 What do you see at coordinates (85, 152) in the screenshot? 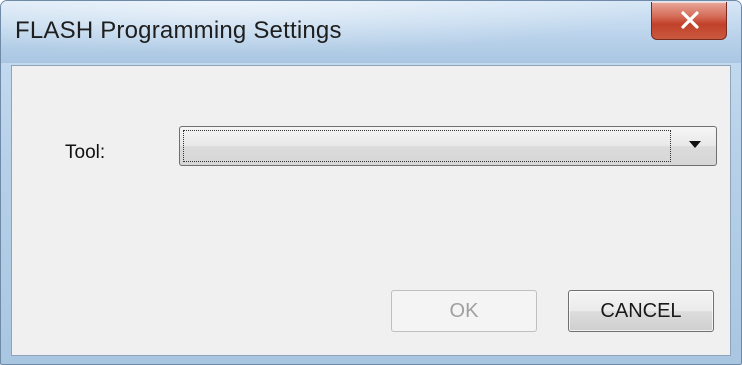
I see `tool-label: Tool:` at bounding box center [85, 152].